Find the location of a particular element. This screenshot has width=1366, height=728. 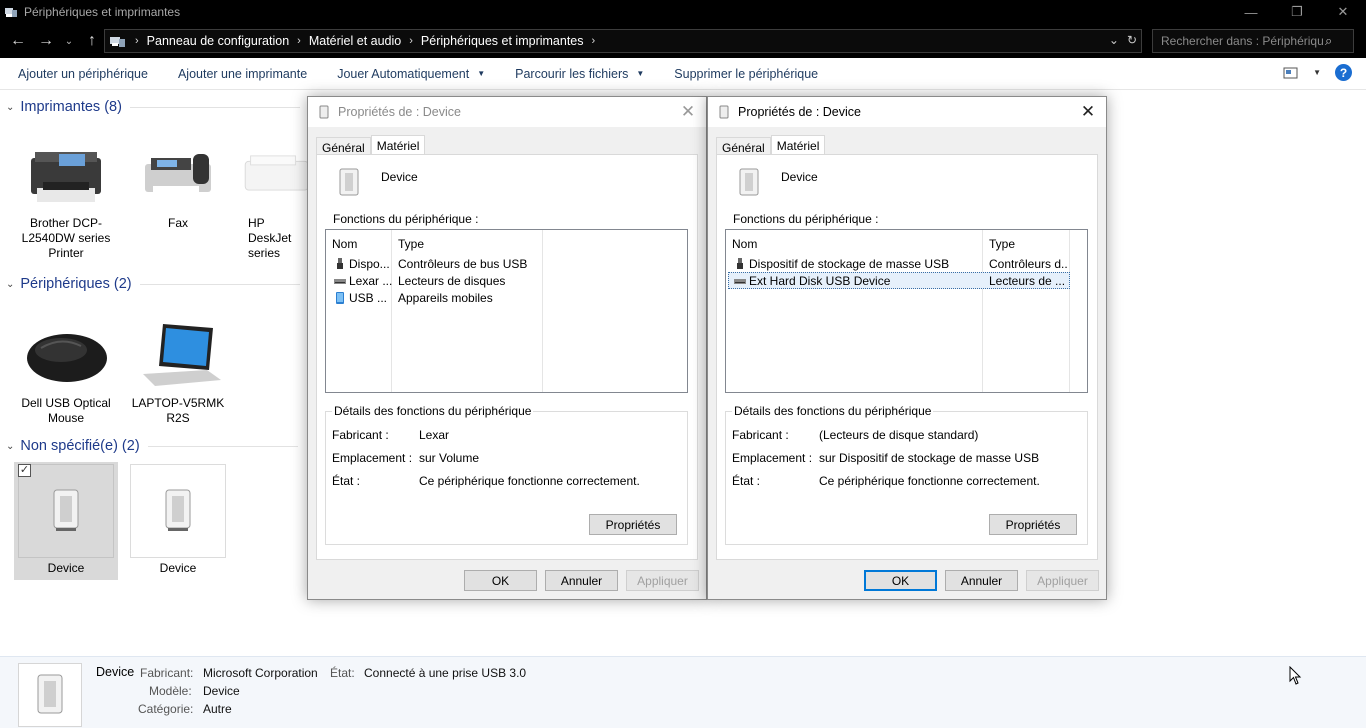

divider is located at coordinates (222, 446).